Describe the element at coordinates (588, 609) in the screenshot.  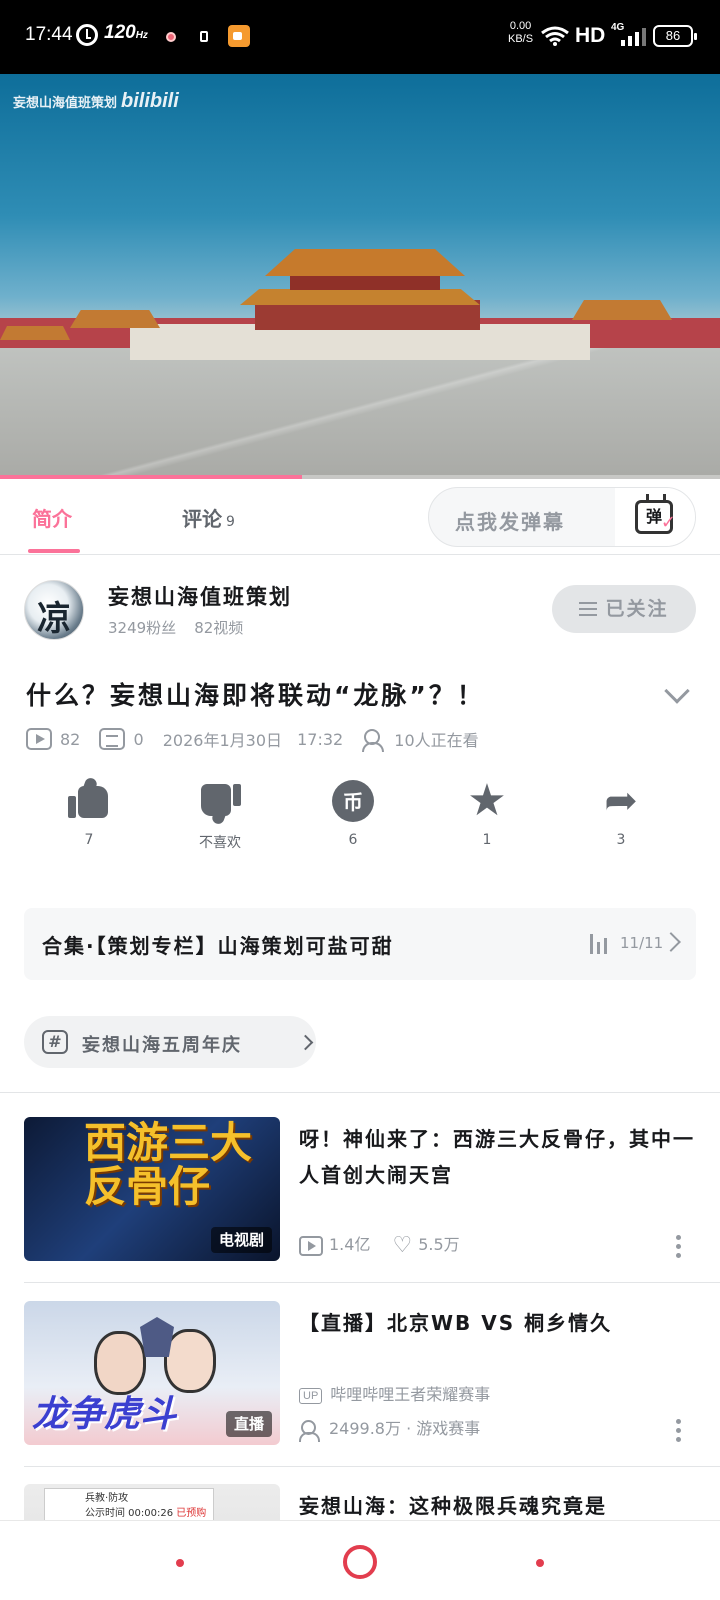
I see `menu-icon` at that location.